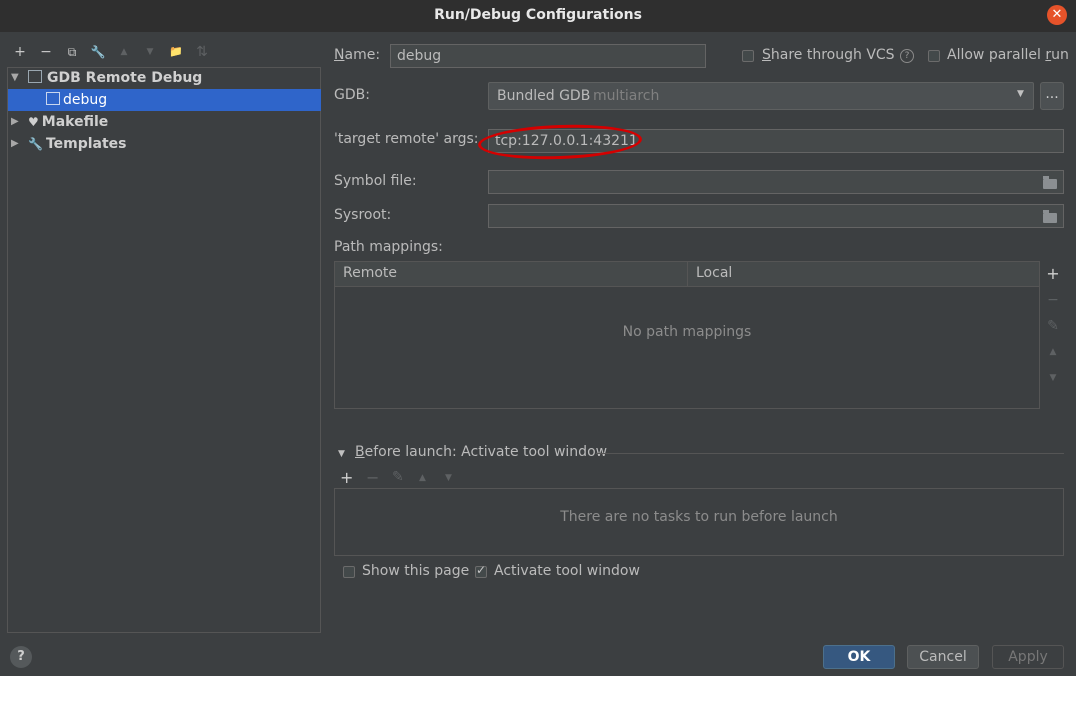 The image size is (1088, 704). I want to click on activate-tool-window-checkbox, so click(481, 570).